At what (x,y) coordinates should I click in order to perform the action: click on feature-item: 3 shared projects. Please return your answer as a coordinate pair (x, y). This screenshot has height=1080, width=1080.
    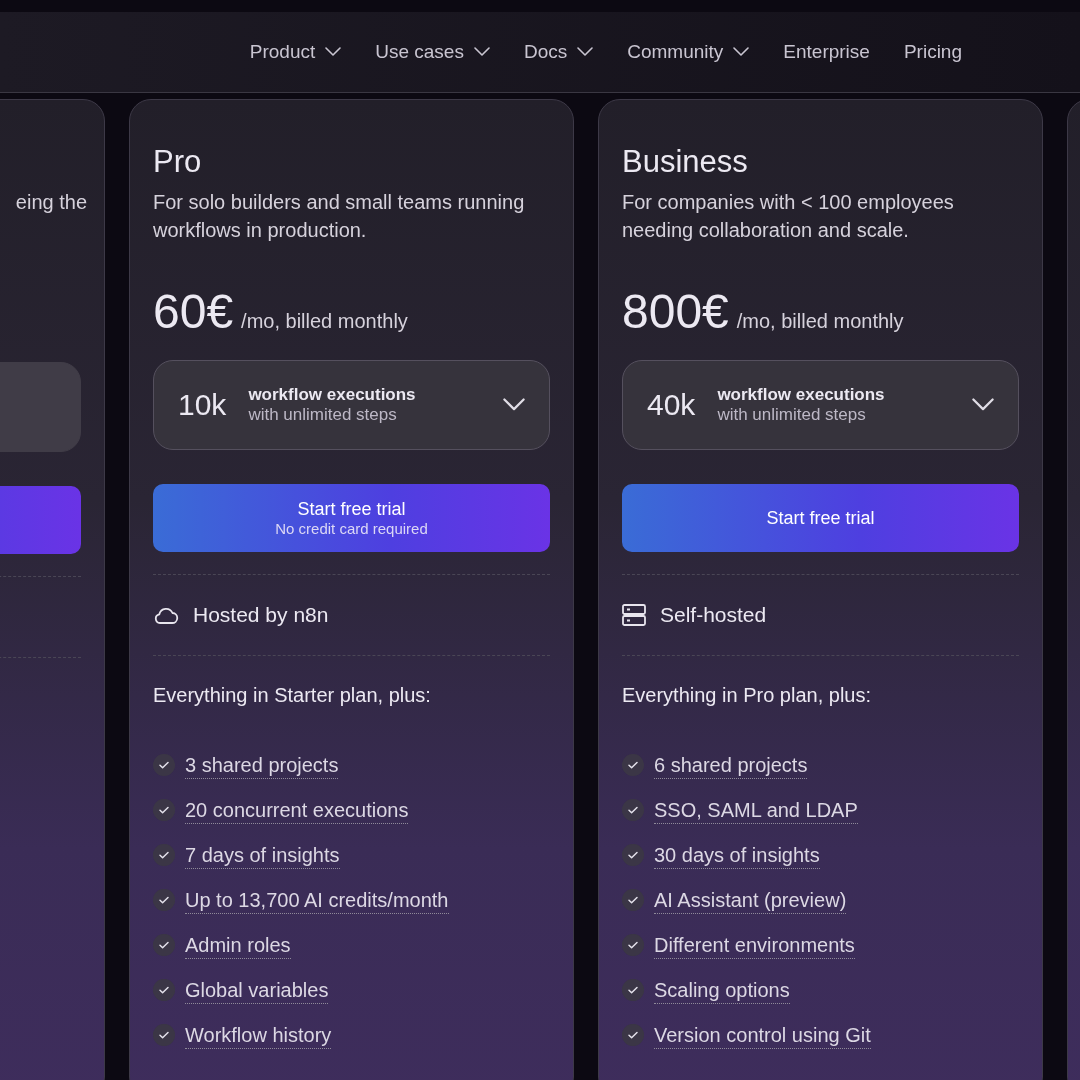
    Looking at the image, I should click on (262, 765).